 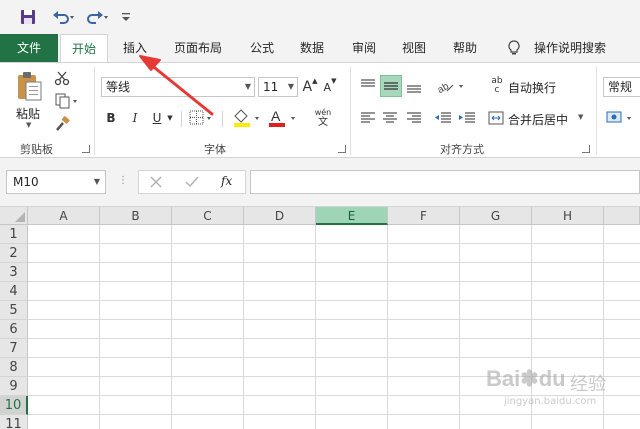 I want to click on lightbulb-icon, so click(x=514, y=48).